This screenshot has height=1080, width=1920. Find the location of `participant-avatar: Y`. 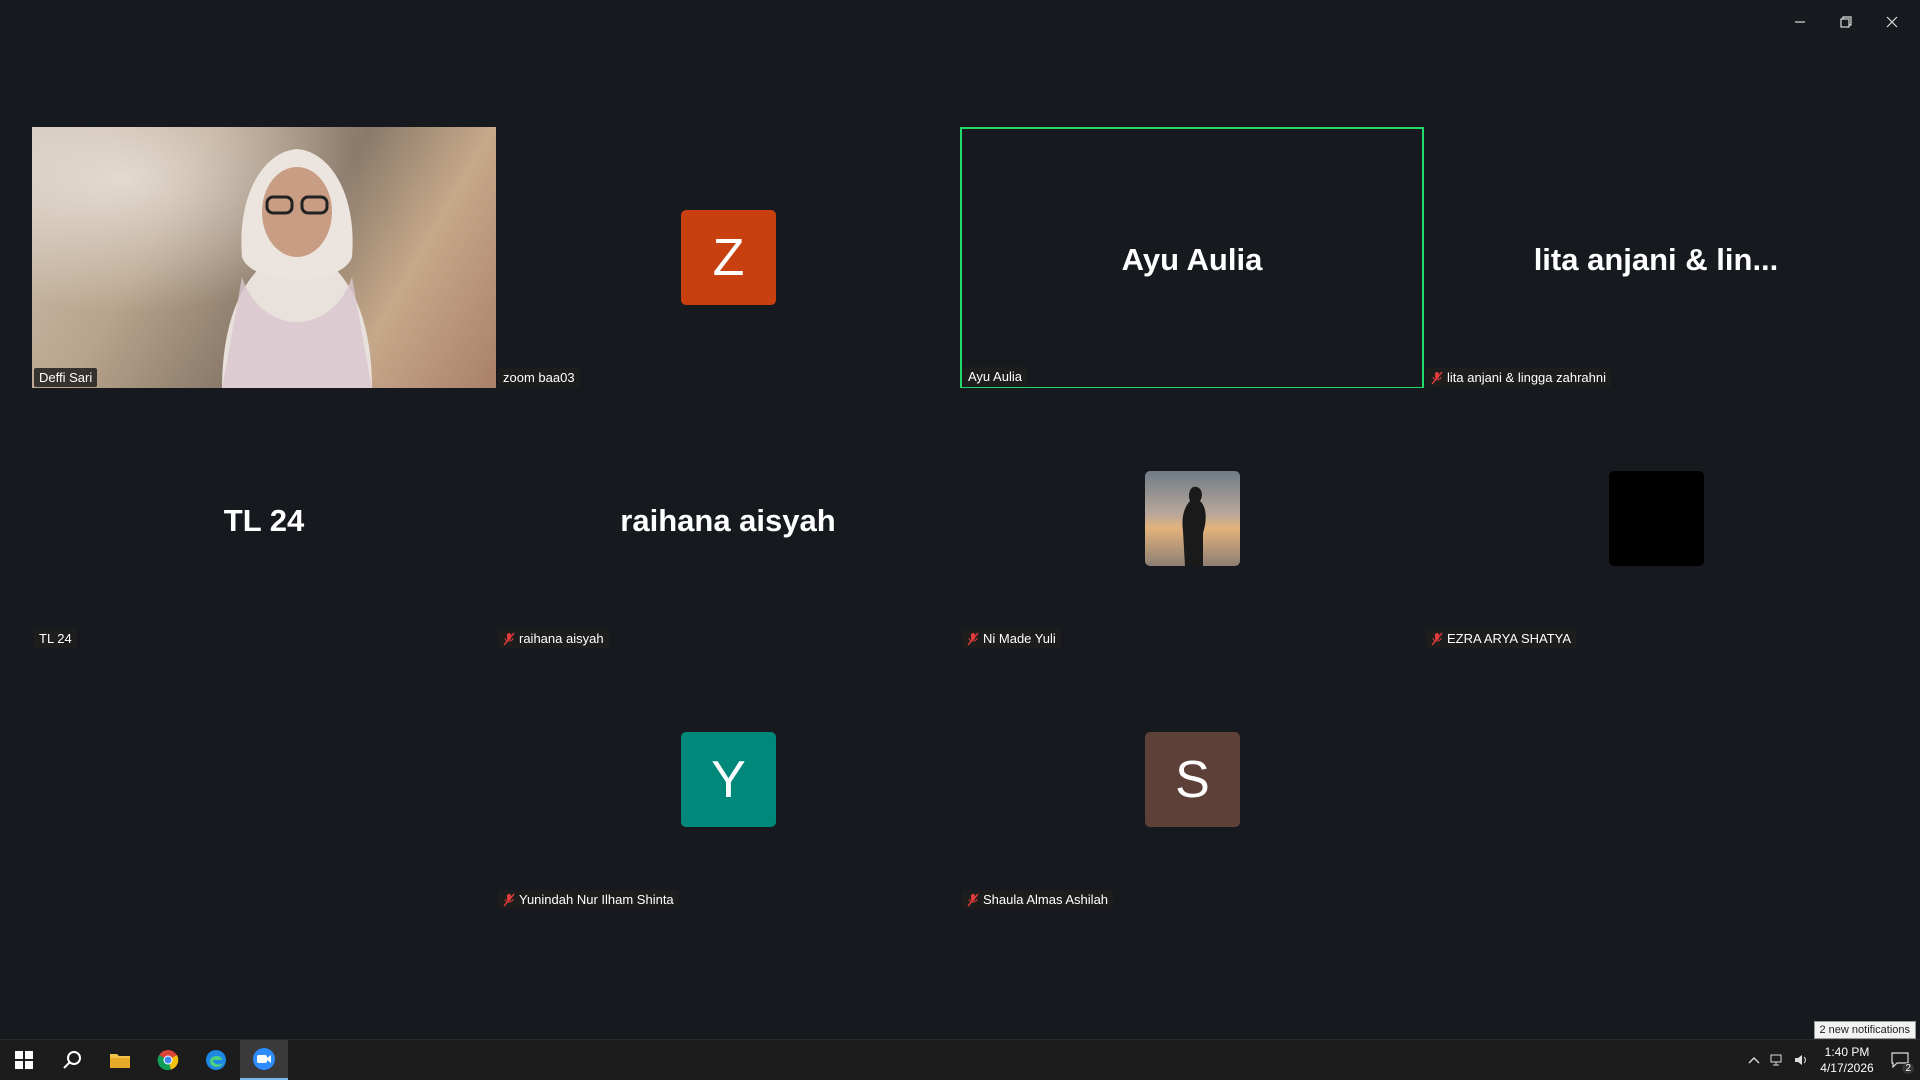

participant-avatar: Y is located at coordinates (728, 779).